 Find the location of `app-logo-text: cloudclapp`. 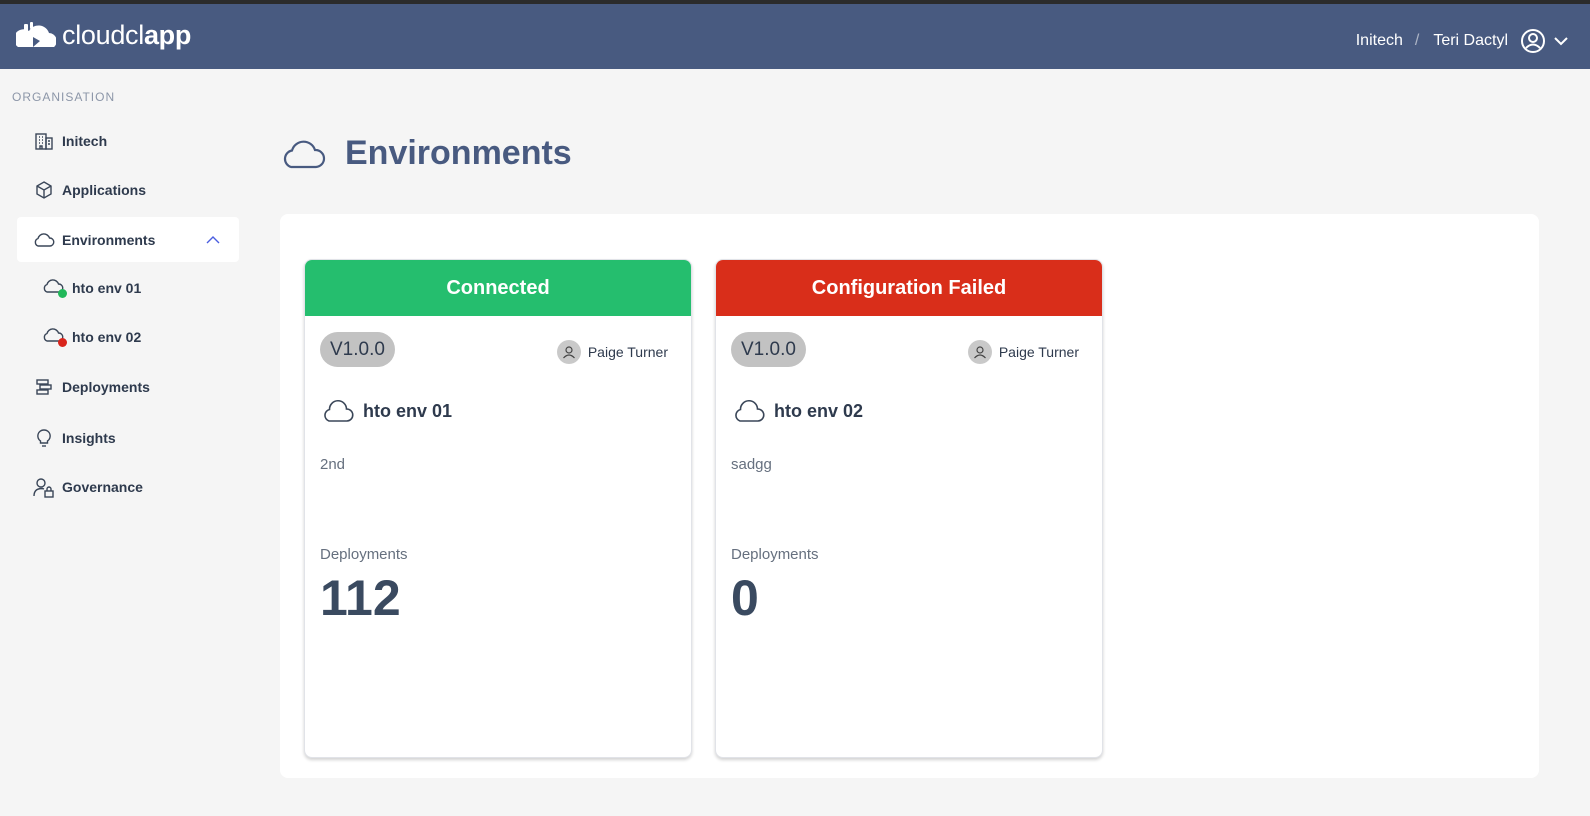

app-logo-text: cloudclapp is located at coordinates (127, 34).